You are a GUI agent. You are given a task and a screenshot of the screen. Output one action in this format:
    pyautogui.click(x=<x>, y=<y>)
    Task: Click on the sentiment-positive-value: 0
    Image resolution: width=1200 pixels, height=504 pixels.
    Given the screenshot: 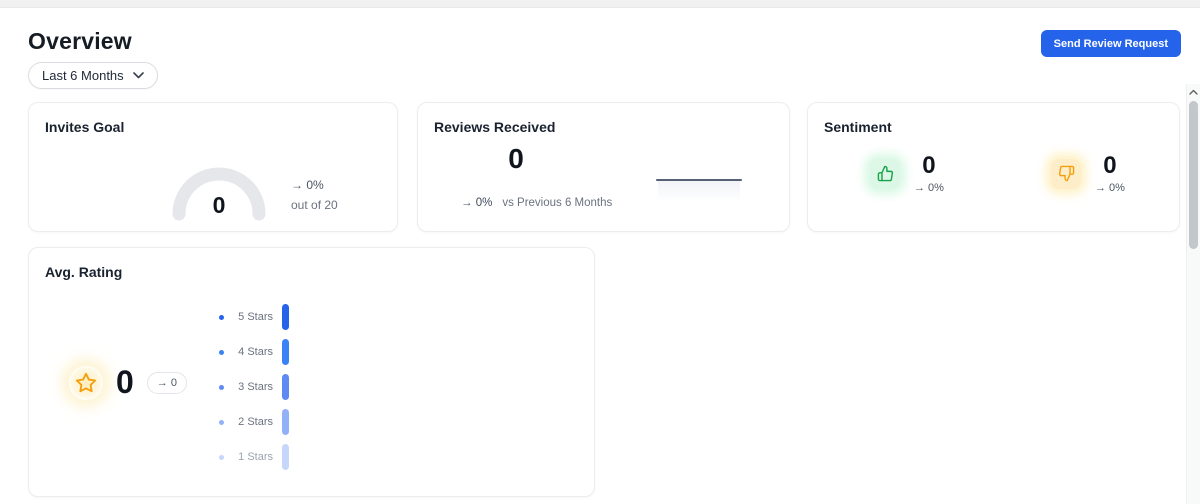 What is the action you would take?
    pyautogui.click(x=929, y=165)
    